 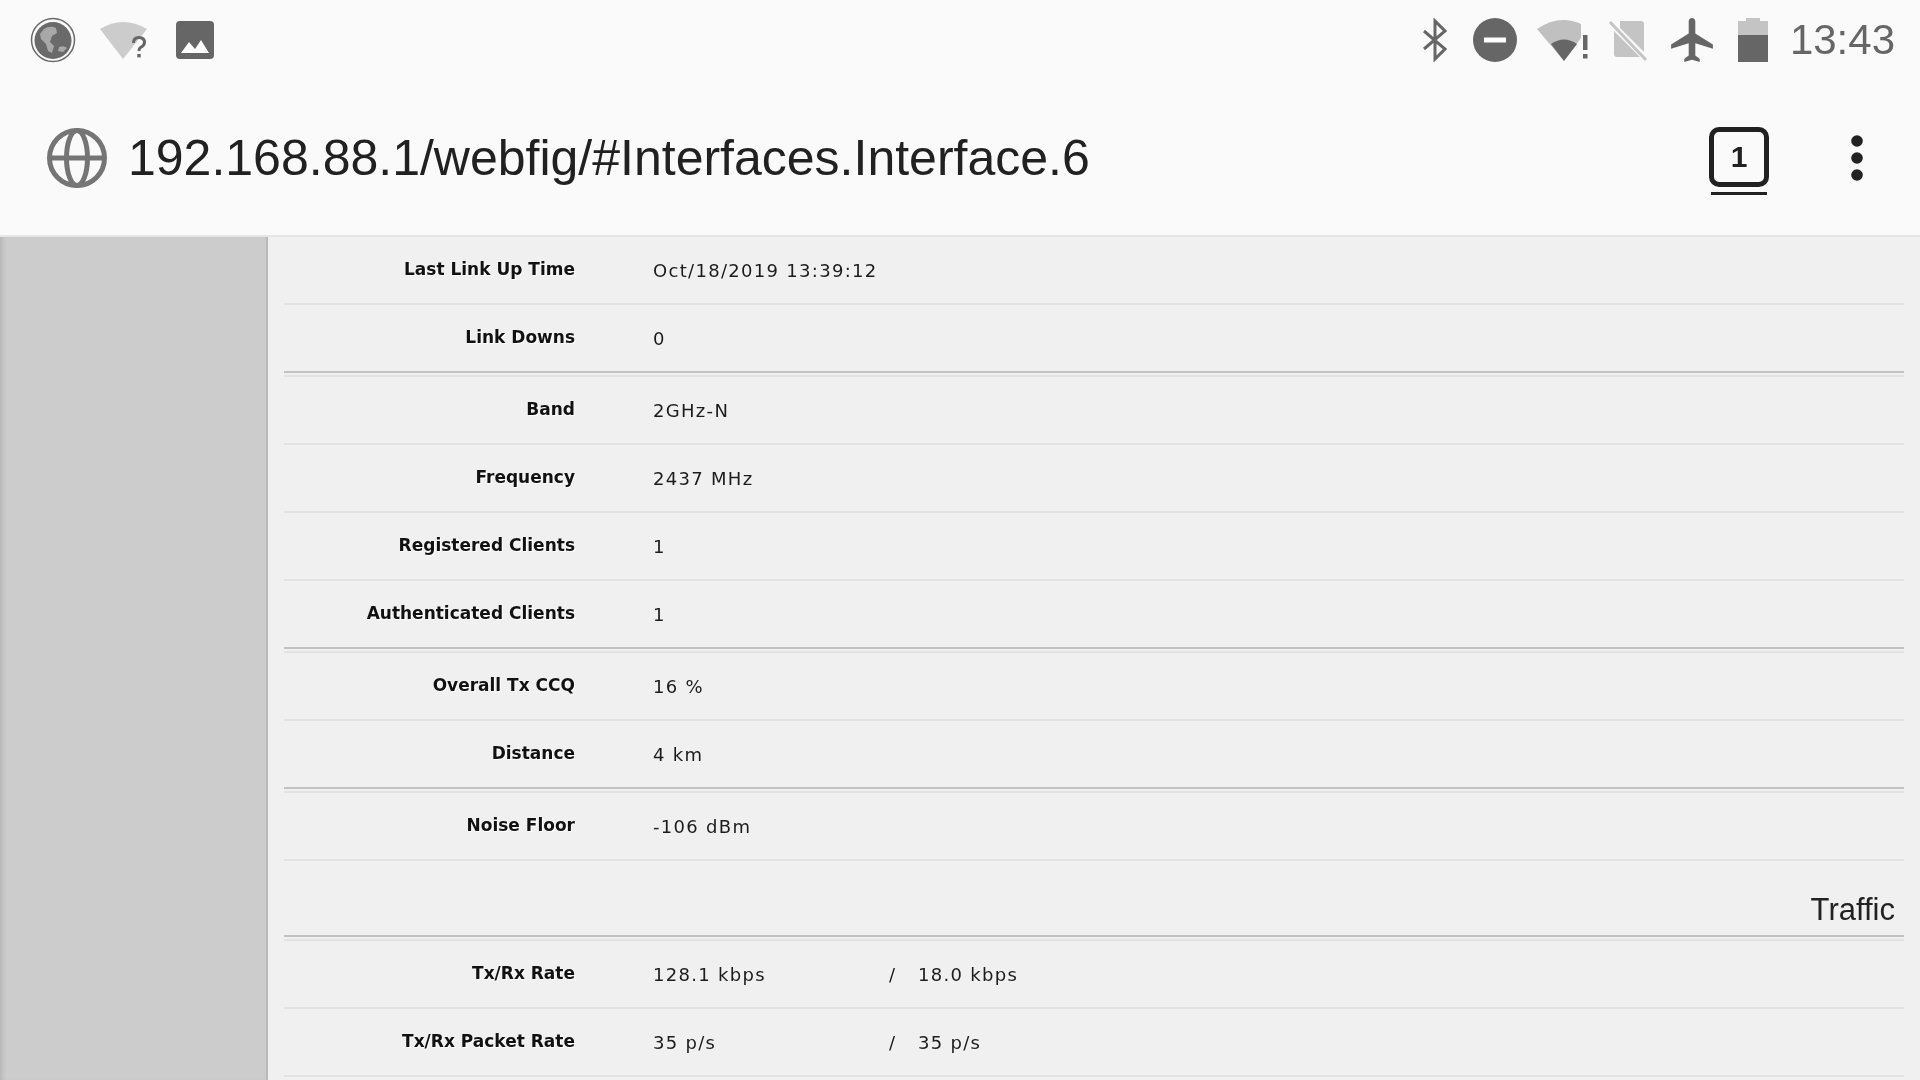 I want to click on more-icon, so click(x=1857, y=157).